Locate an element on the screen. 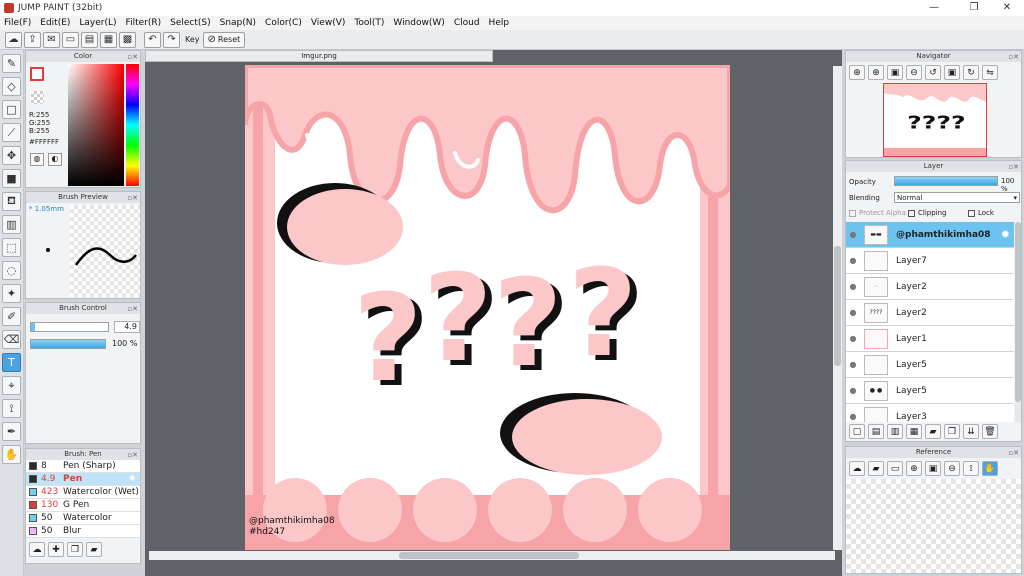  layer-row: ● Layer3 is located at coordinates (930, 413).